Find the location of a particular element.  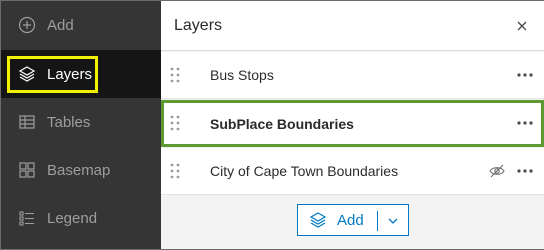

layers-icon is located at coordinates (318, 220).